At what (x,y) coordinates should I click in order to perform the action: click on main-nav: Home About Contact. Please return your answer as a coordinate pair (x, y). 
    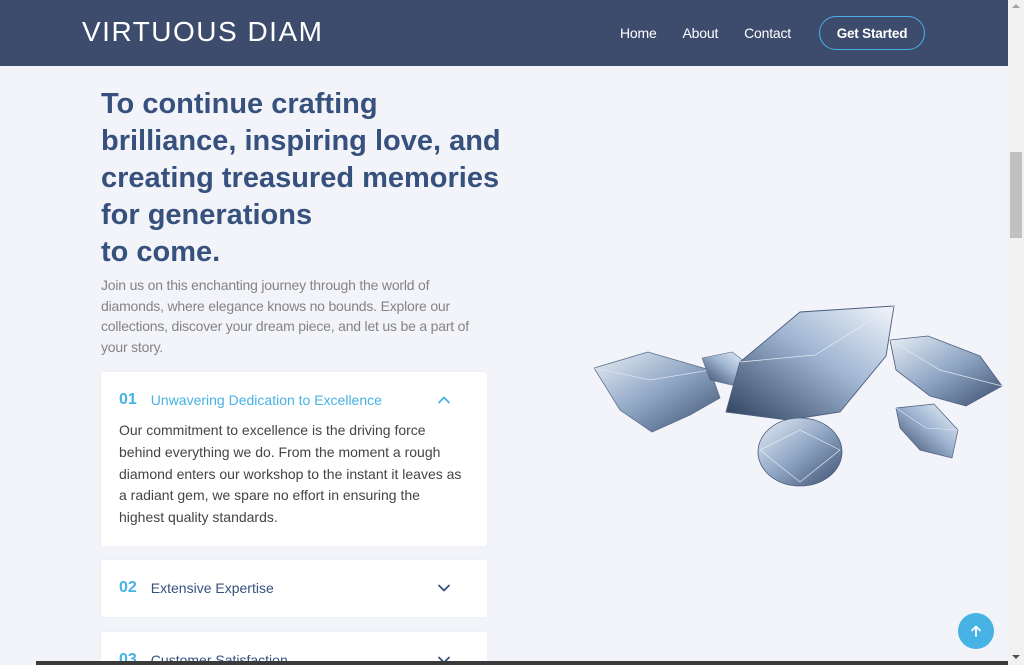
    Looking at the image, I should click on (718, 33).